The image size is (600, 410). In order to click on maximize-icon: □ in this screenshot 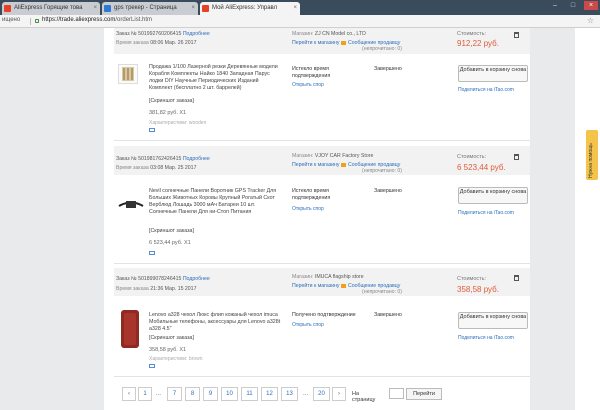, I will do `click(573, 5)`.